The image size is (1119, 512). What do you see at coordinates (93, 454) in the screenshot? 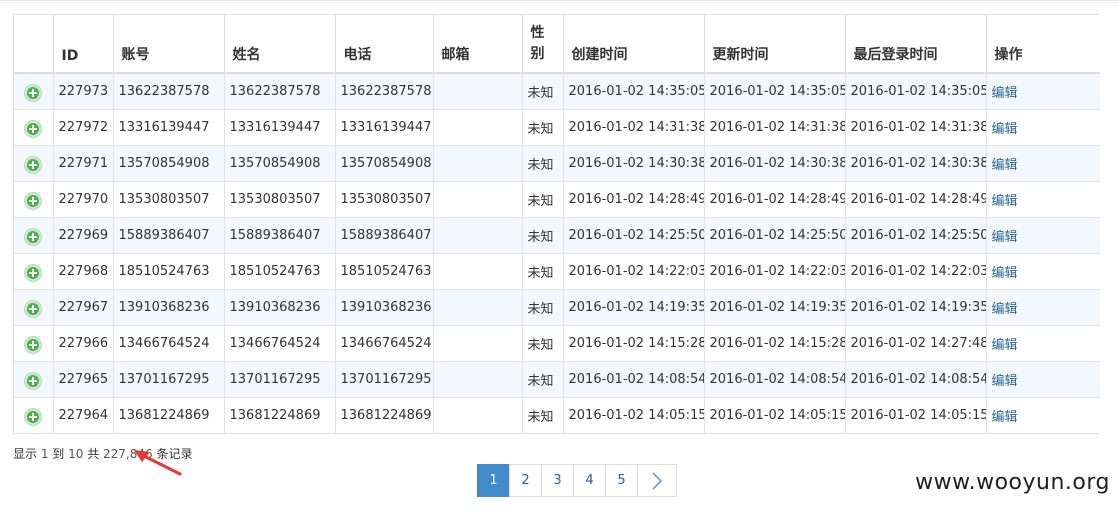
I see `info-total-word: 共` at bounding box center [93, 454].